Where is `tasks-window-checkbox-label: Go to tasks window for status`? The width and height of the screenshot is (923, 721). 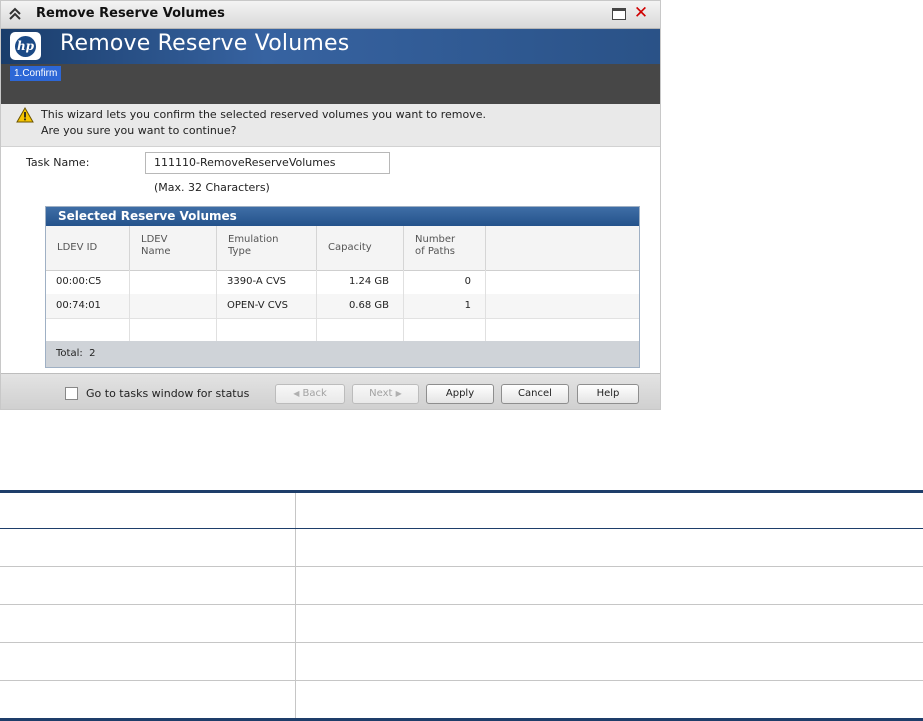 tasks-window-checkbox-label: Go to tasks window for status is located at coordinates (167, 393).